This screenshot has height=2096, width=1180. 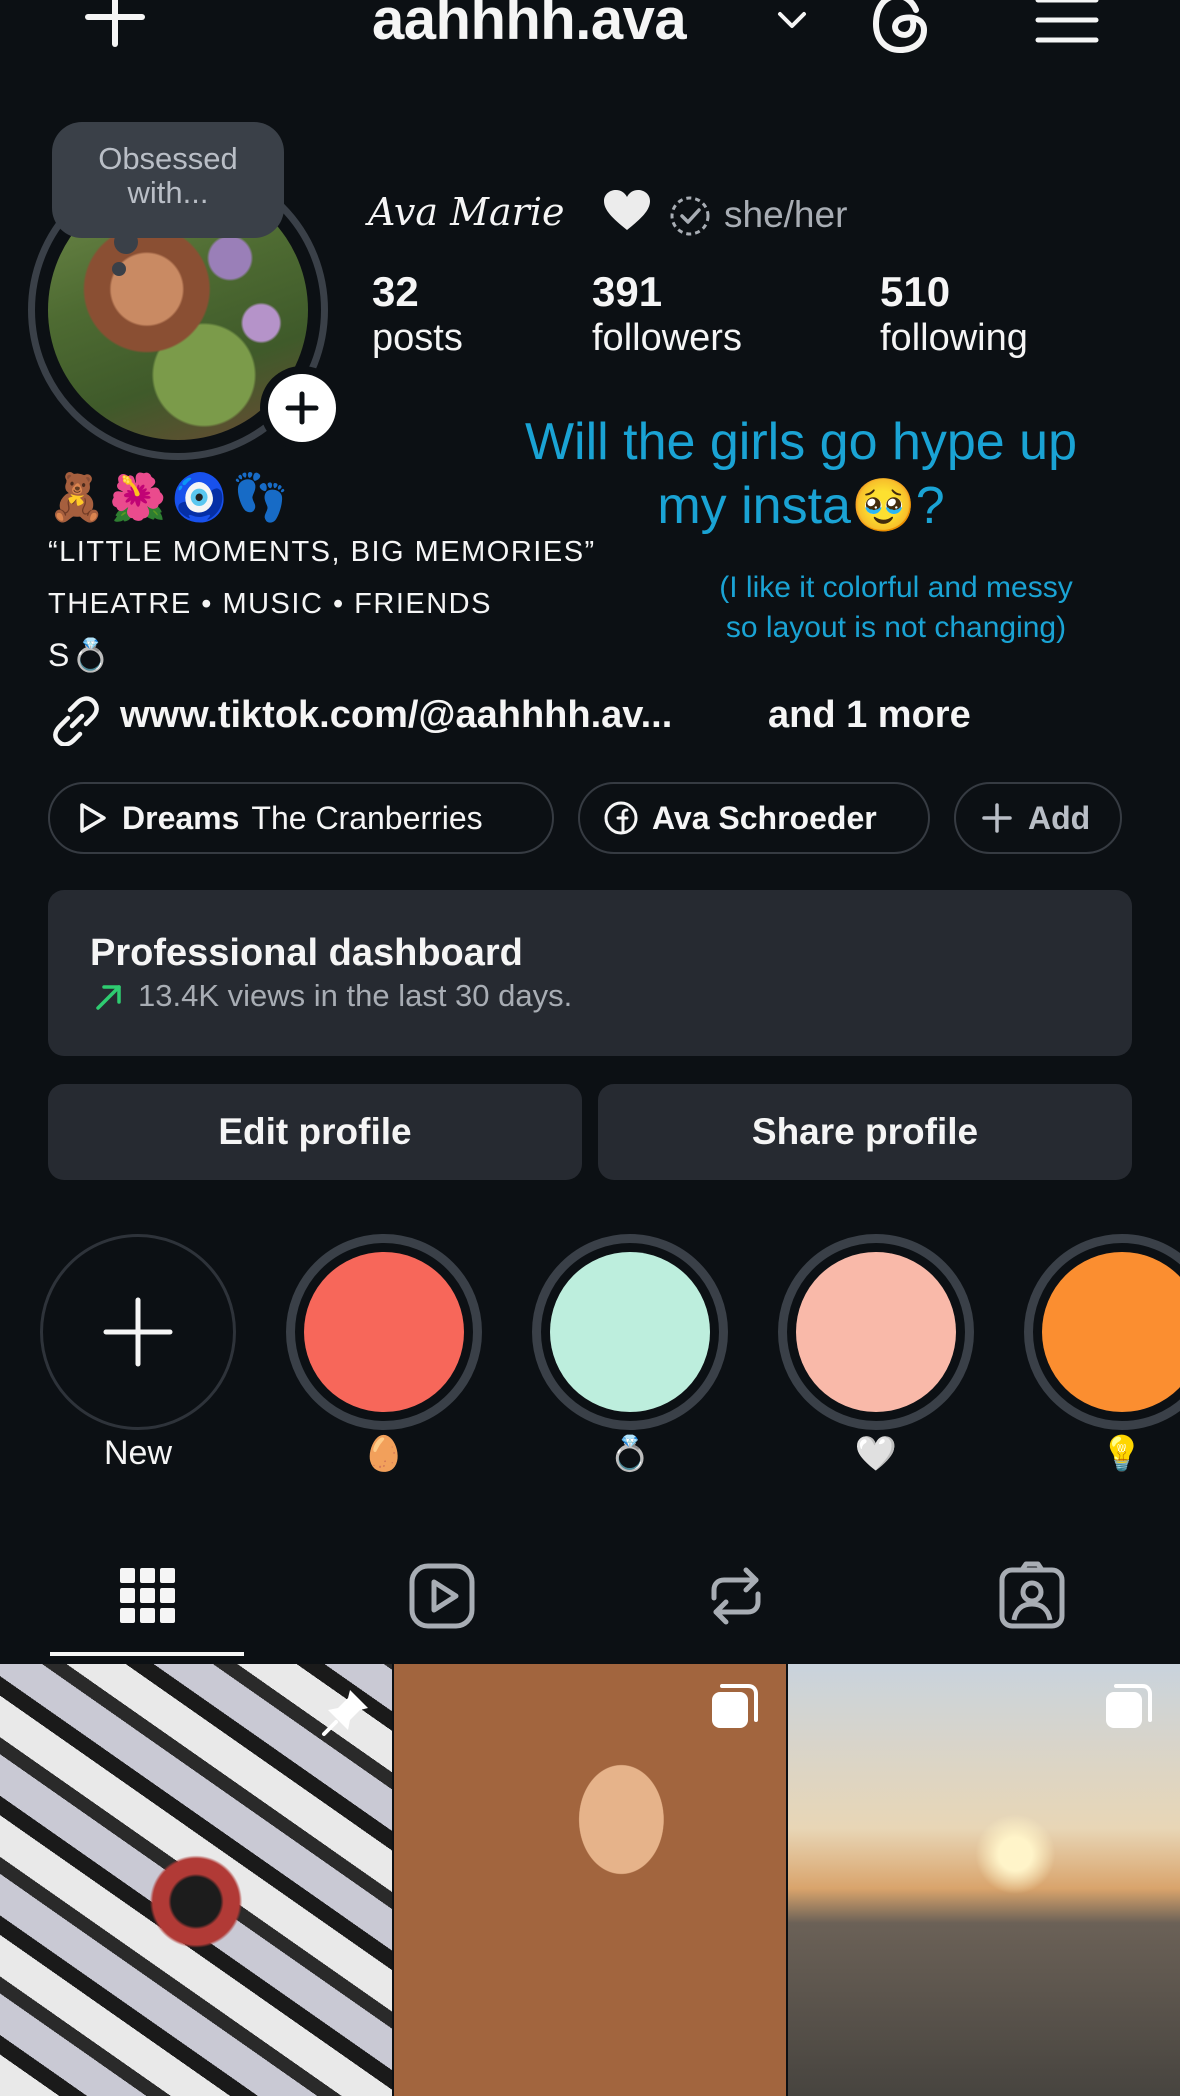 I want to click on music-pill: Dreams The Cranberries, so click(x=301, y=818).